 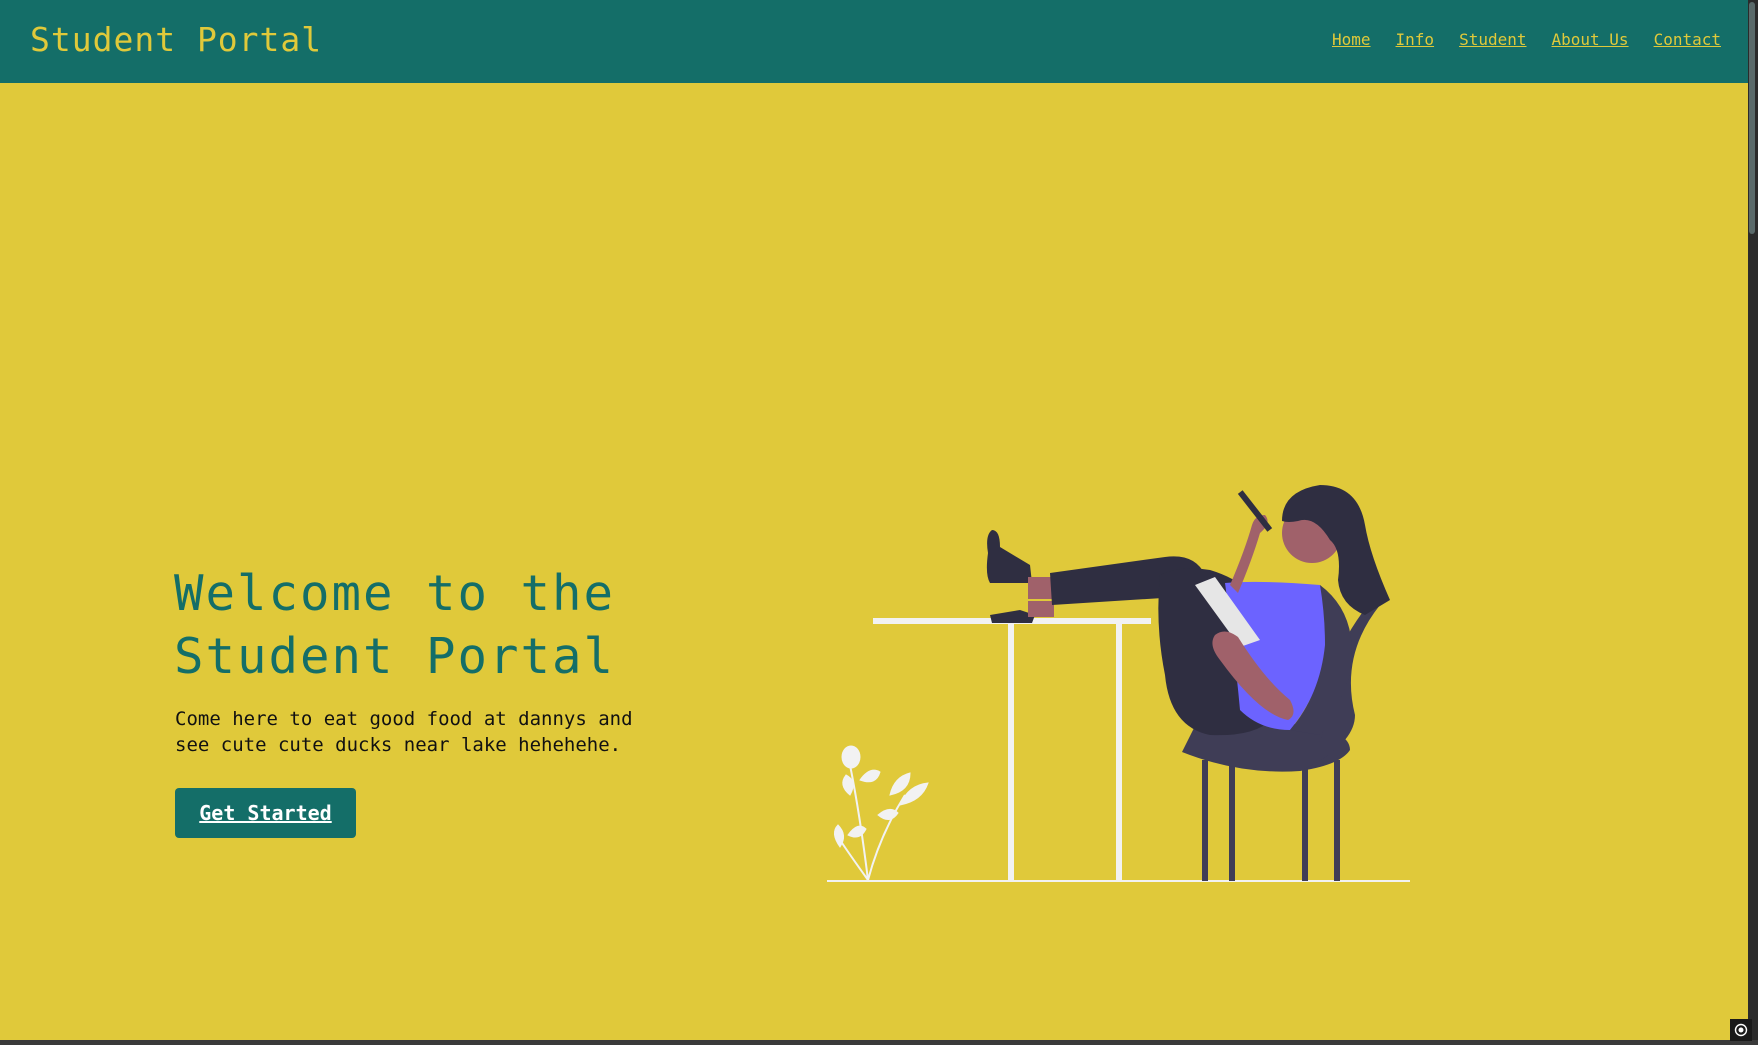 What do you see at coordinates (1041, 597) in the screenshot?
I see `ankles` at bounding box center [1041, 597].